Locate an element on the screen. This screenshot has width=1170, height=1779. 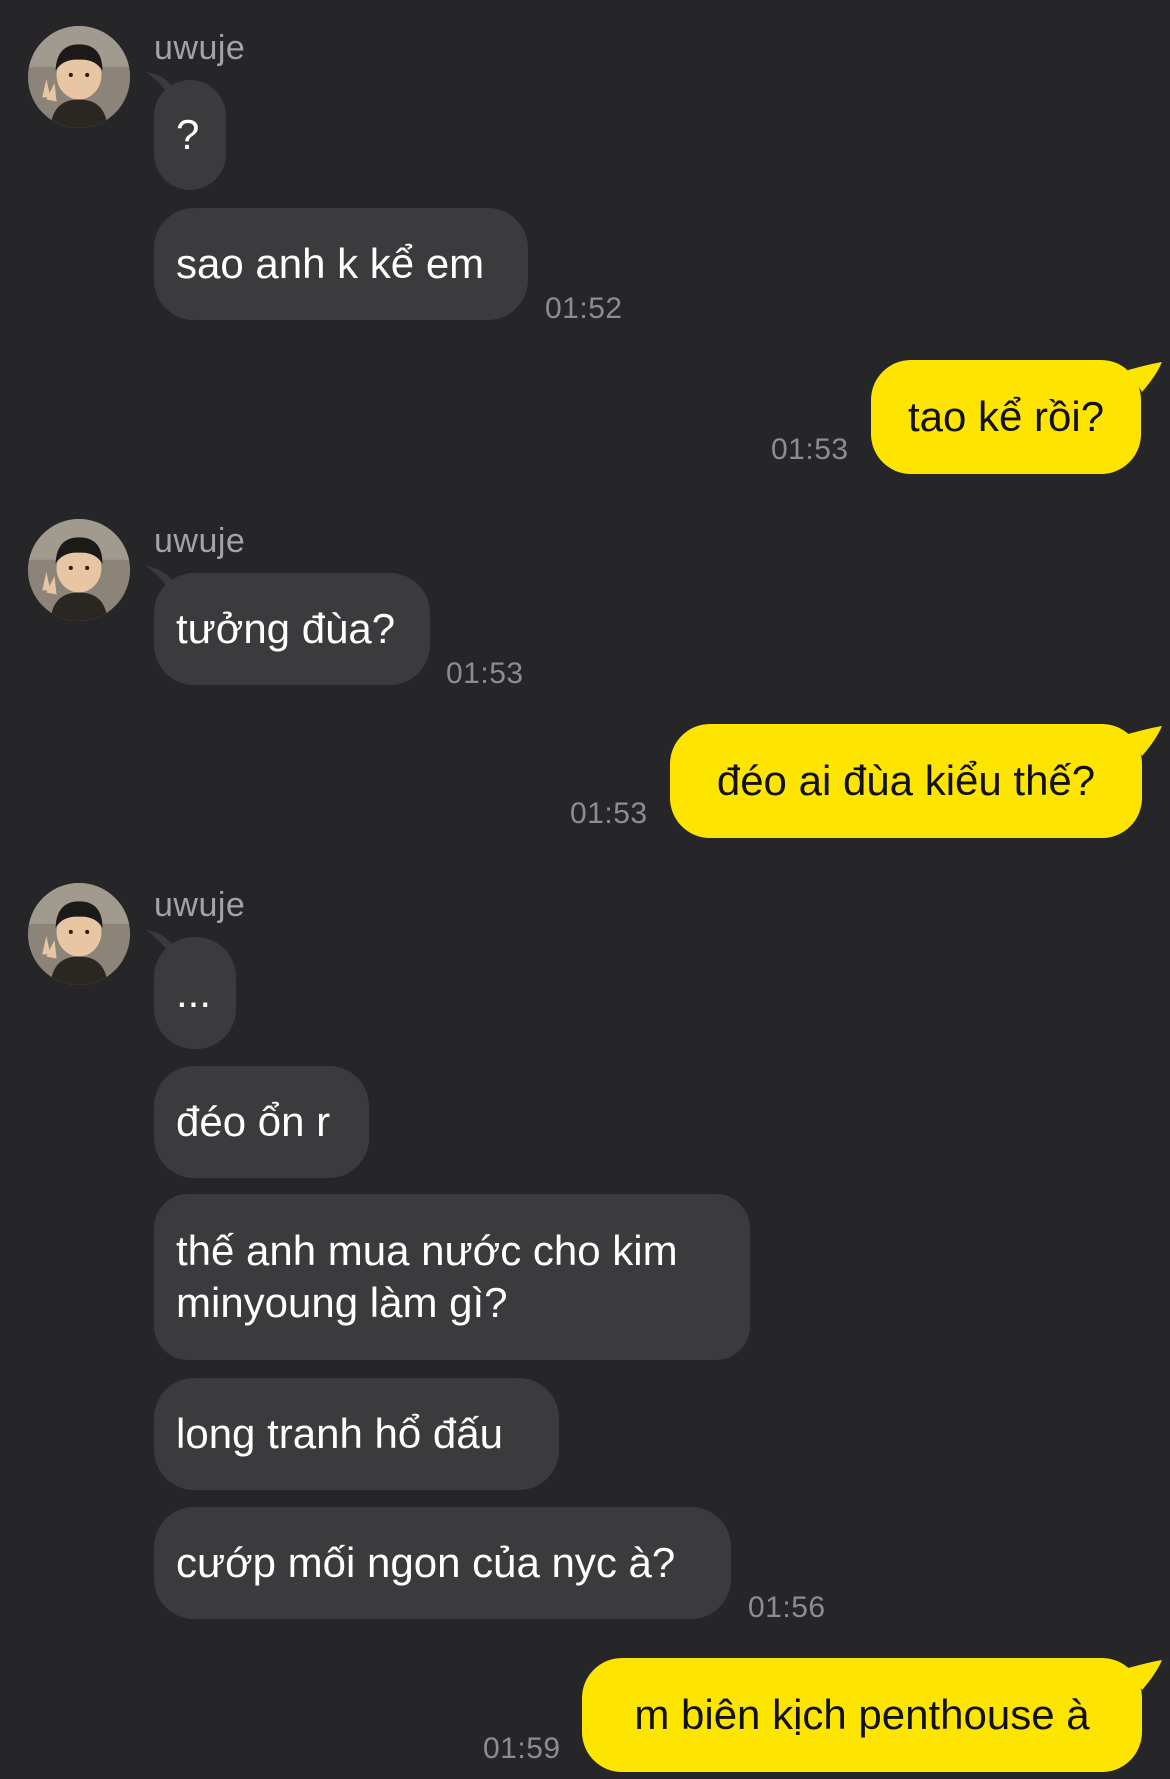
message-bubble-incoming: cướp mối ngon của nyc à? is located at coordinates (442, 1563).